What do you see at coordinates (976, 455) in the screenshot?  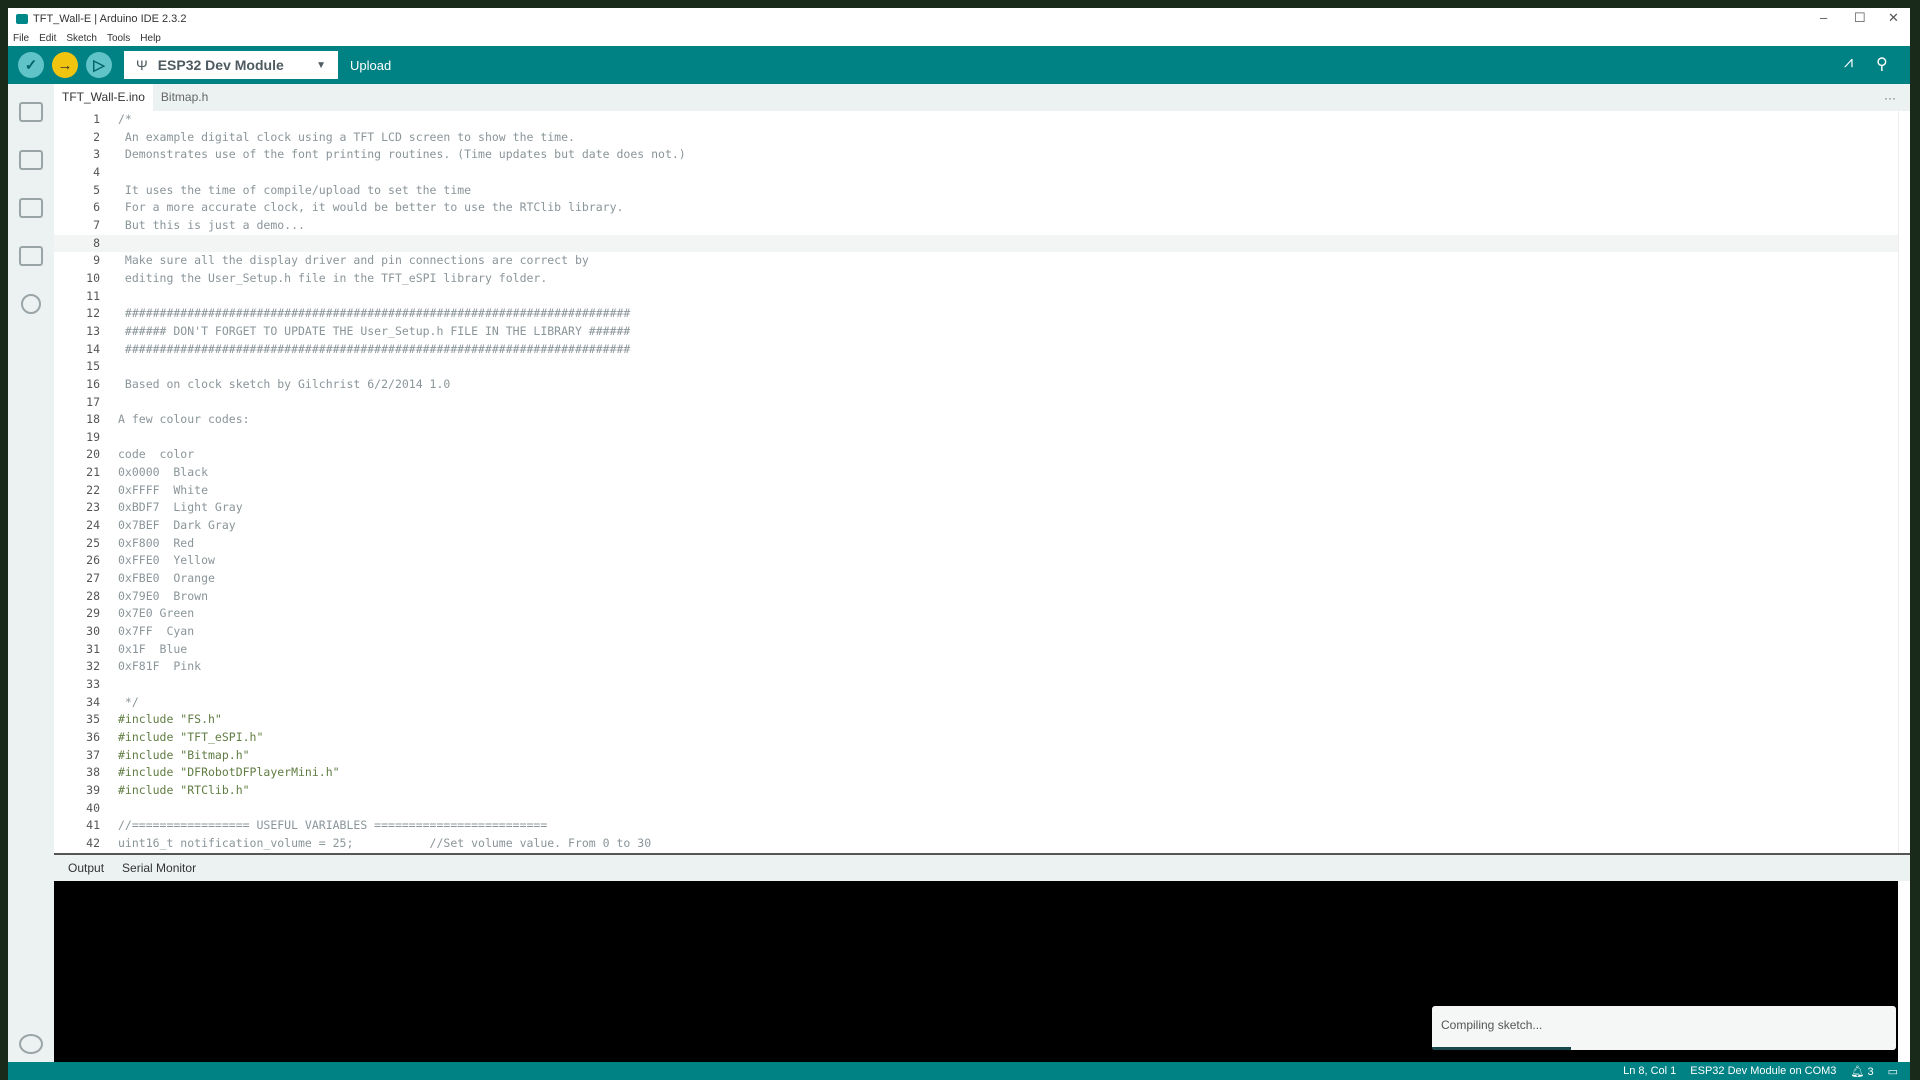 I see `code-line: 20 code color` at bounding box center [976, 455].